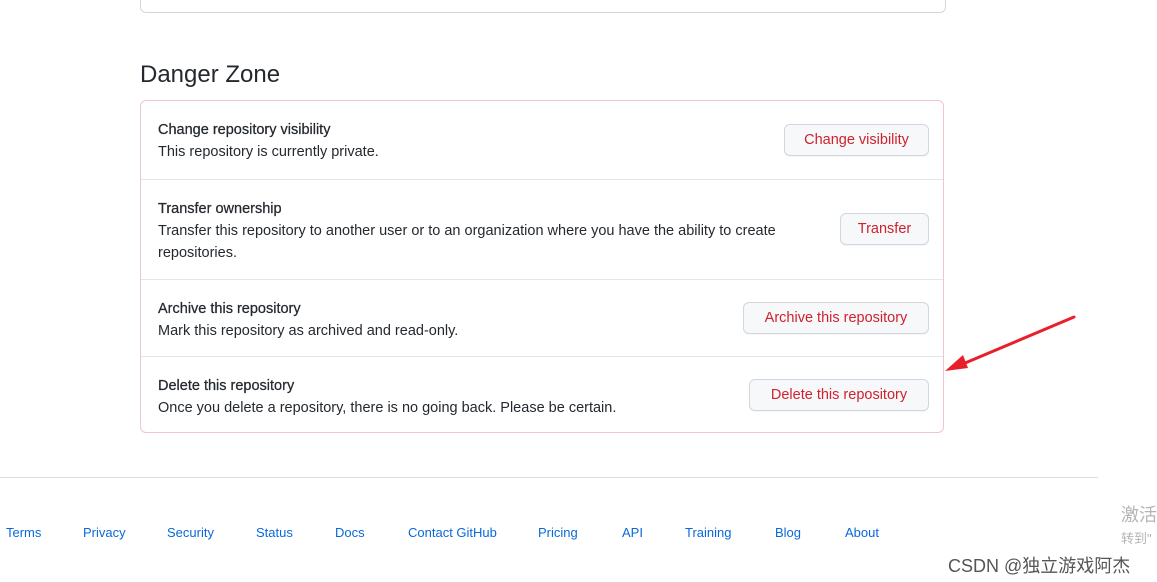  I want to click on windows-activation-subtext: 转到", so click(1136, 538).